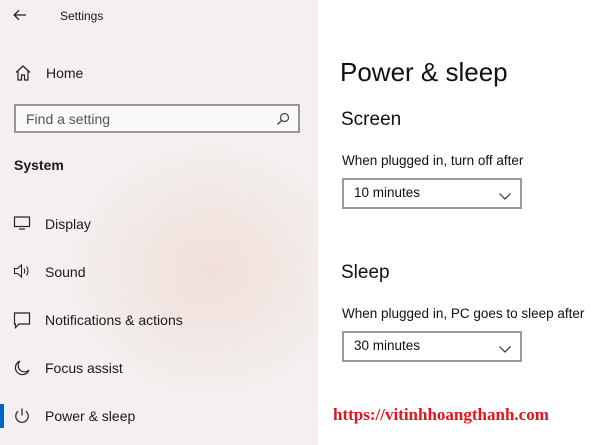 Image resolution: width=593 pixels, height=445 pixels. Describe the element at coordinates (22, 273) in the screenshot. I see `speaker-icon` at that location.